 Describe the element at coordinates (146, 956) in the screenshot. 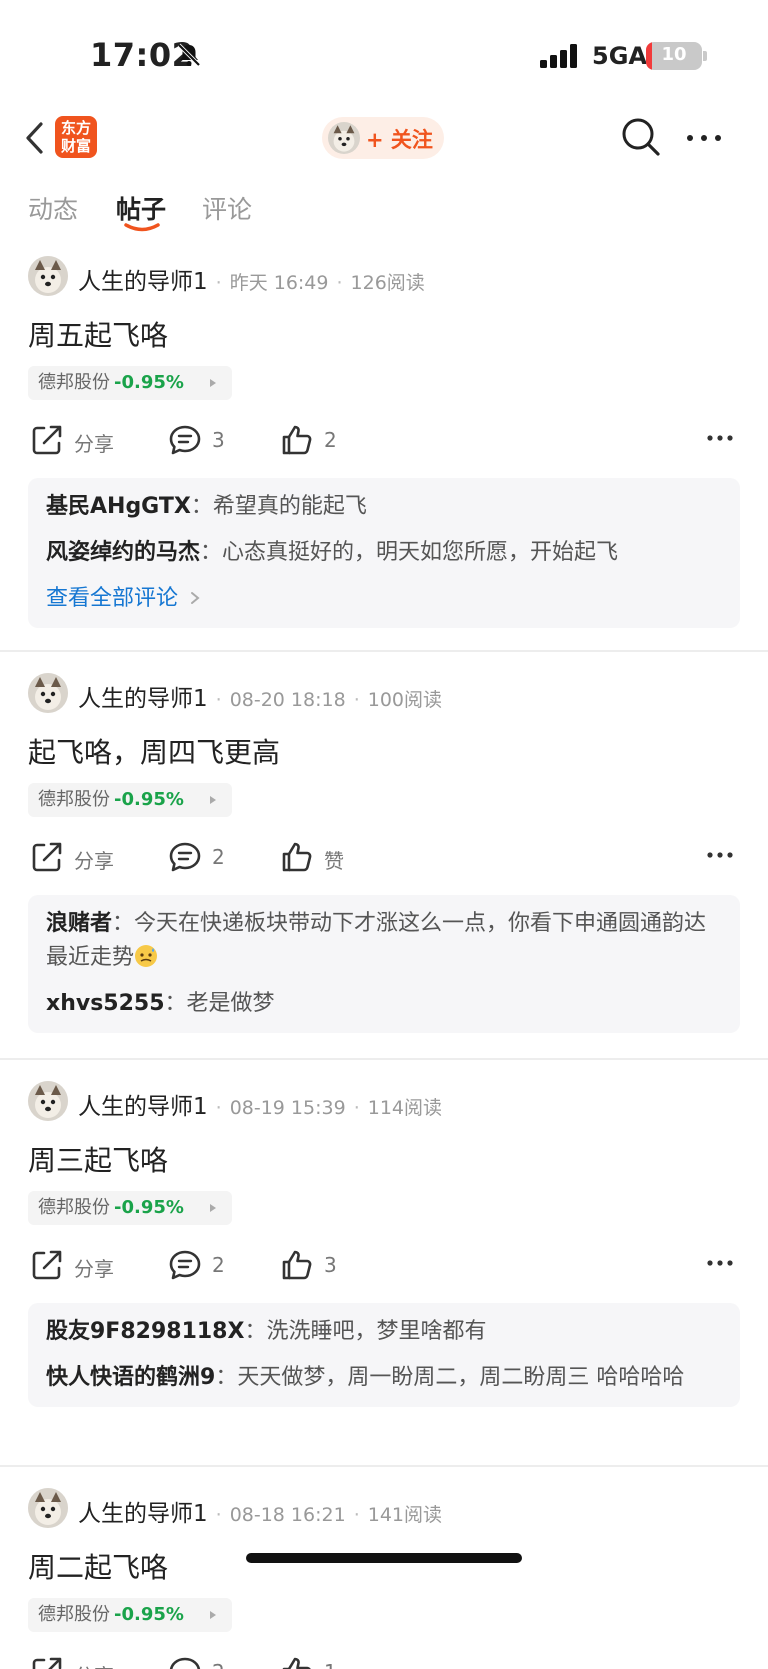

I see `sweat-emoji-icon` at that location.